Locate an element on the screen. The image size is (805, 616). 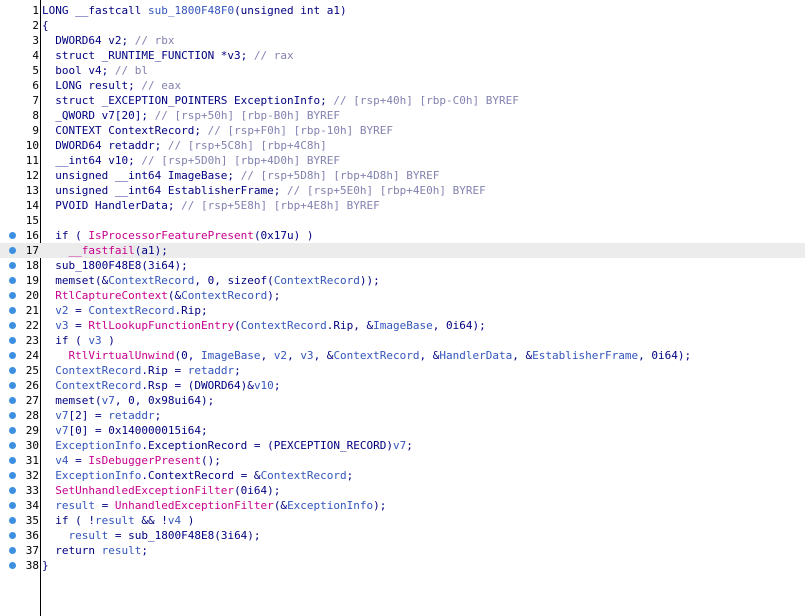
code-line: 36 result = sub_1800F48E8(3i64); is located at coordinates (402, 535).